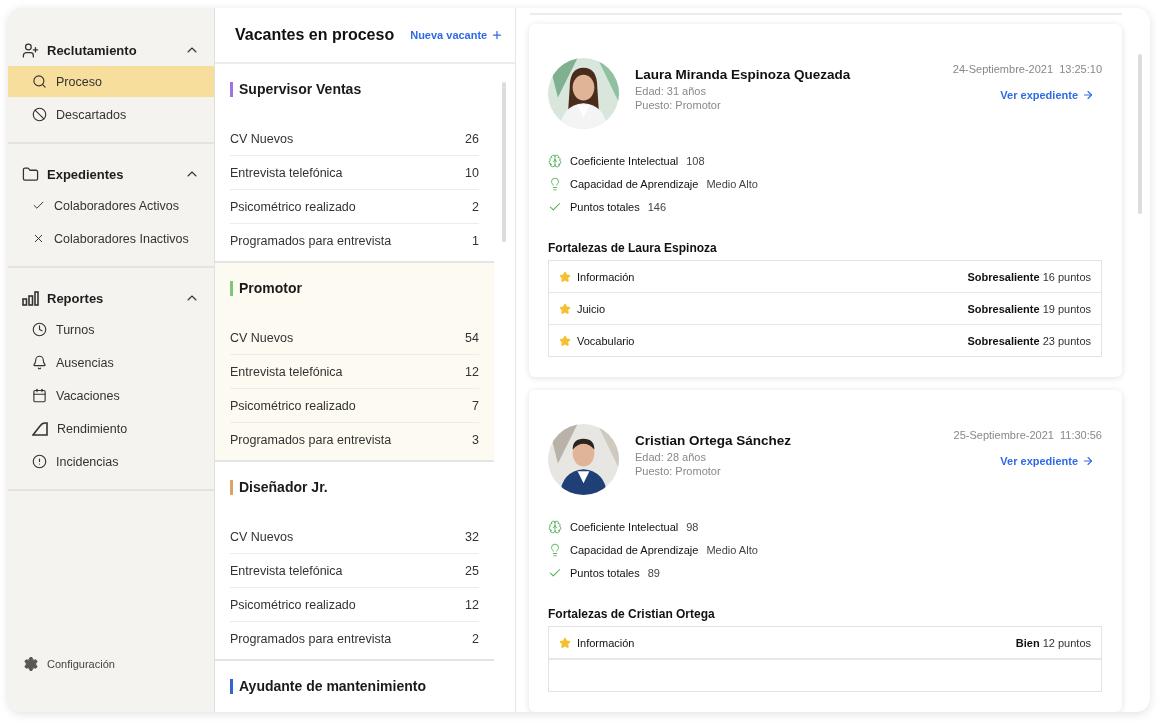  I want to click on vacancy-title: Promotor, so click(270, 288).